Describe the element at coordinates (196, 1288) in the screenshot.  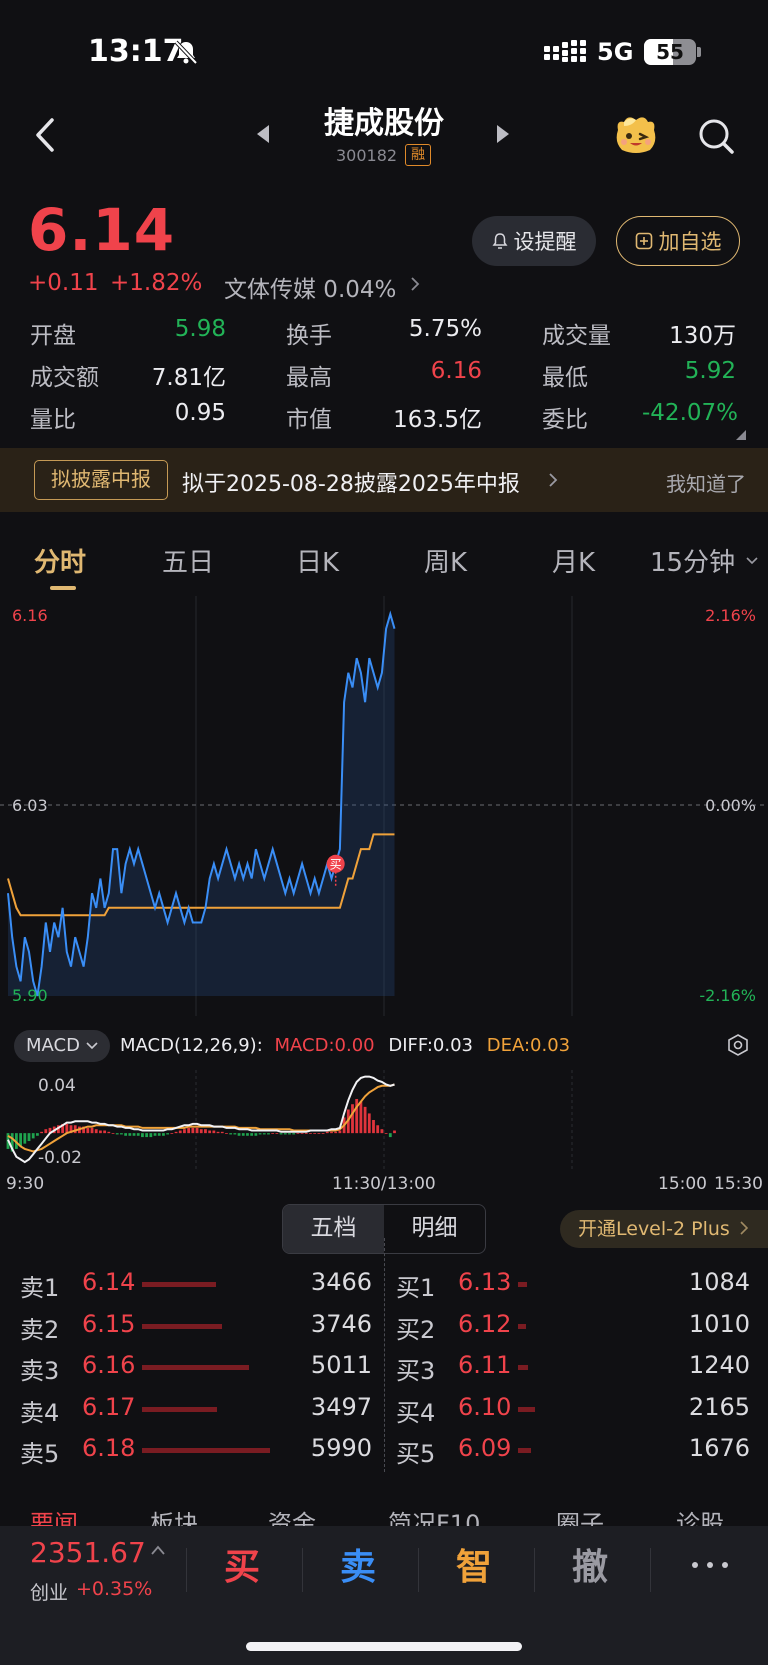
I see `ask-row: 卖1 6.14 3466` at that location.